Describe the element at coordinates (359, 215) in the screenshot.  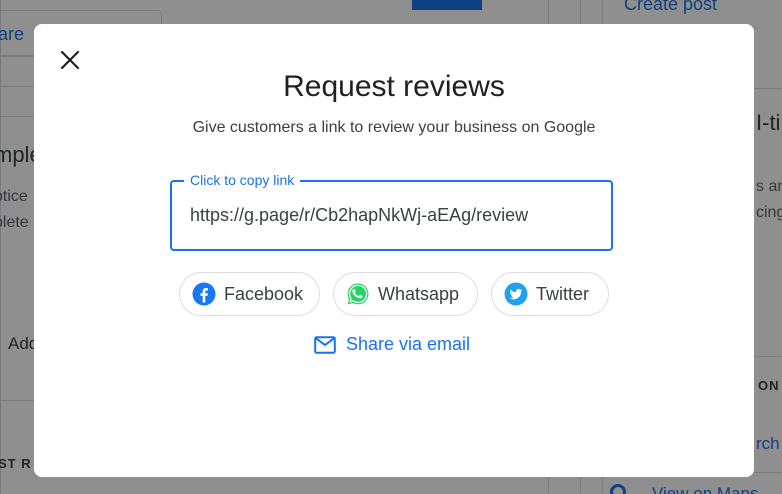
I see `review-link-value: https://g.page/r/Cb2hapNkWj-aEAg/review` at that location.